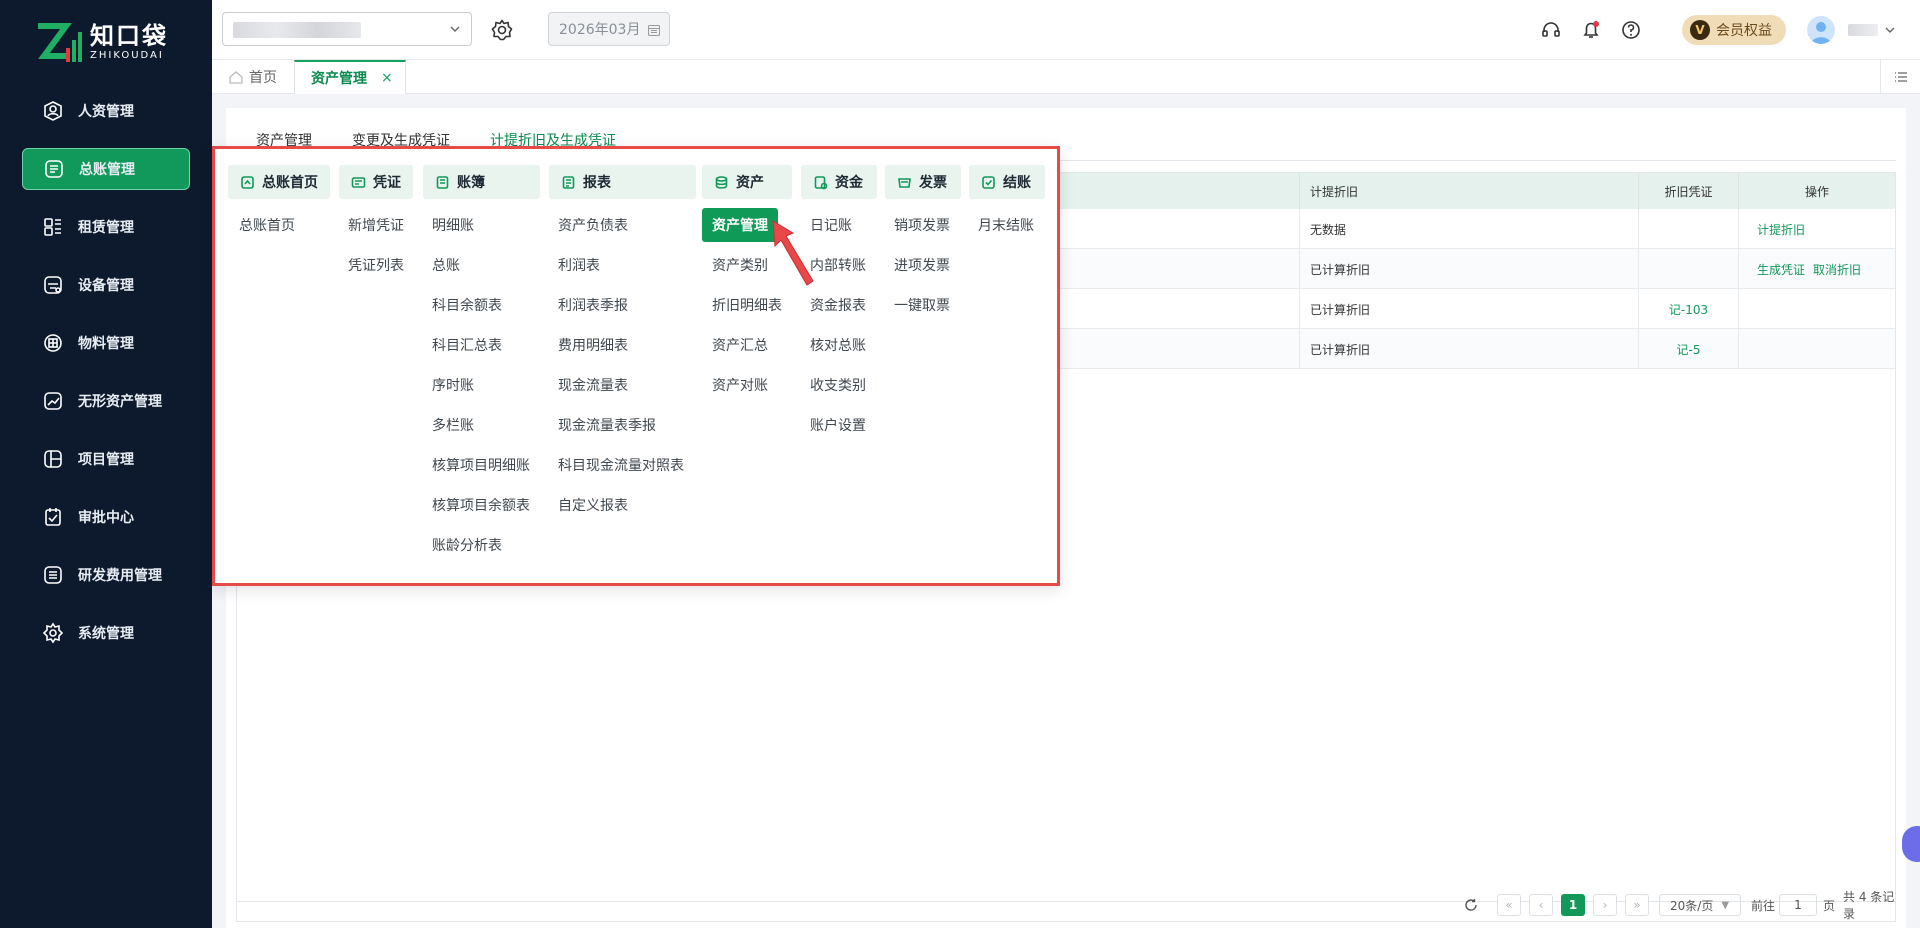  I want to click on period-value: 2026年03月, so click(600, 30).